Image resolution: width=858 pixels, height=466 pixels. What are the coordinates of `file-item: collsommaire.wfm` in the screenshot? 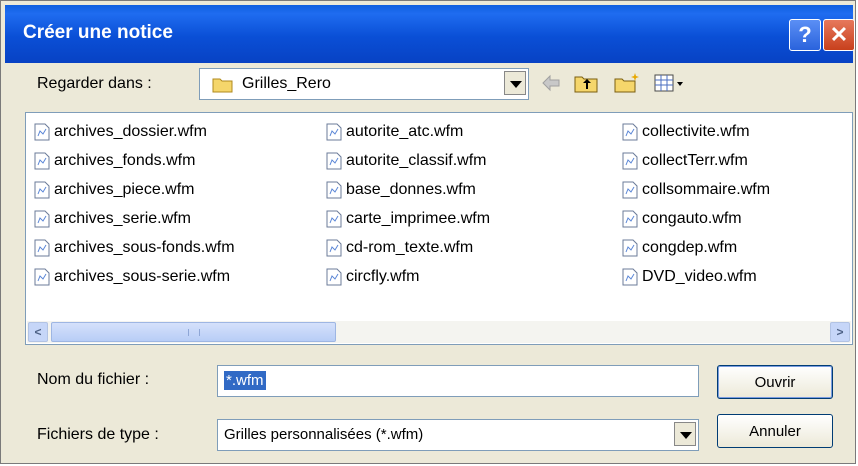 It's located at (696, 190).